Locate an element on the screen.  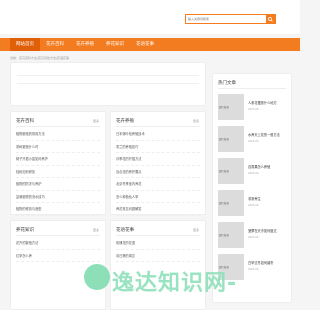
hot-article: 图片暂无 水养天上花的一般方法 2023-06 is located at coordinates (252, 140).